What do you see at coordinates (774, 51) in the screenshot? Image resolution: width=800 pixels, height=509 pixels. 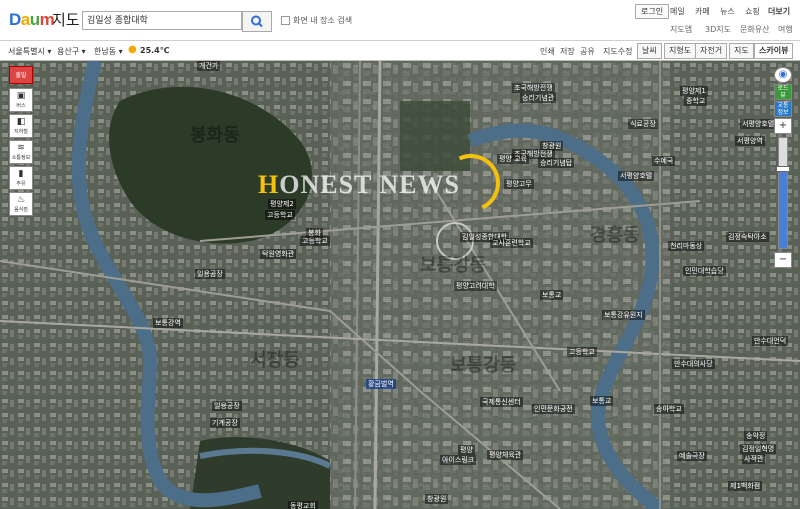 I see `map-type-skyview-button: 스카이뷰` at bounding box center [774, 51].